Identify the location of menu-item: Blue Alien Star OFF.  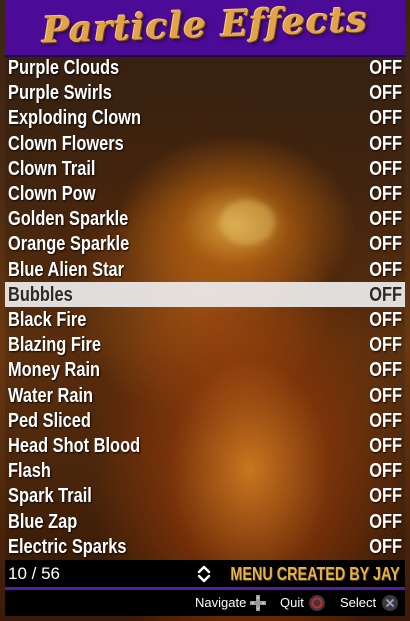
(205, 269).